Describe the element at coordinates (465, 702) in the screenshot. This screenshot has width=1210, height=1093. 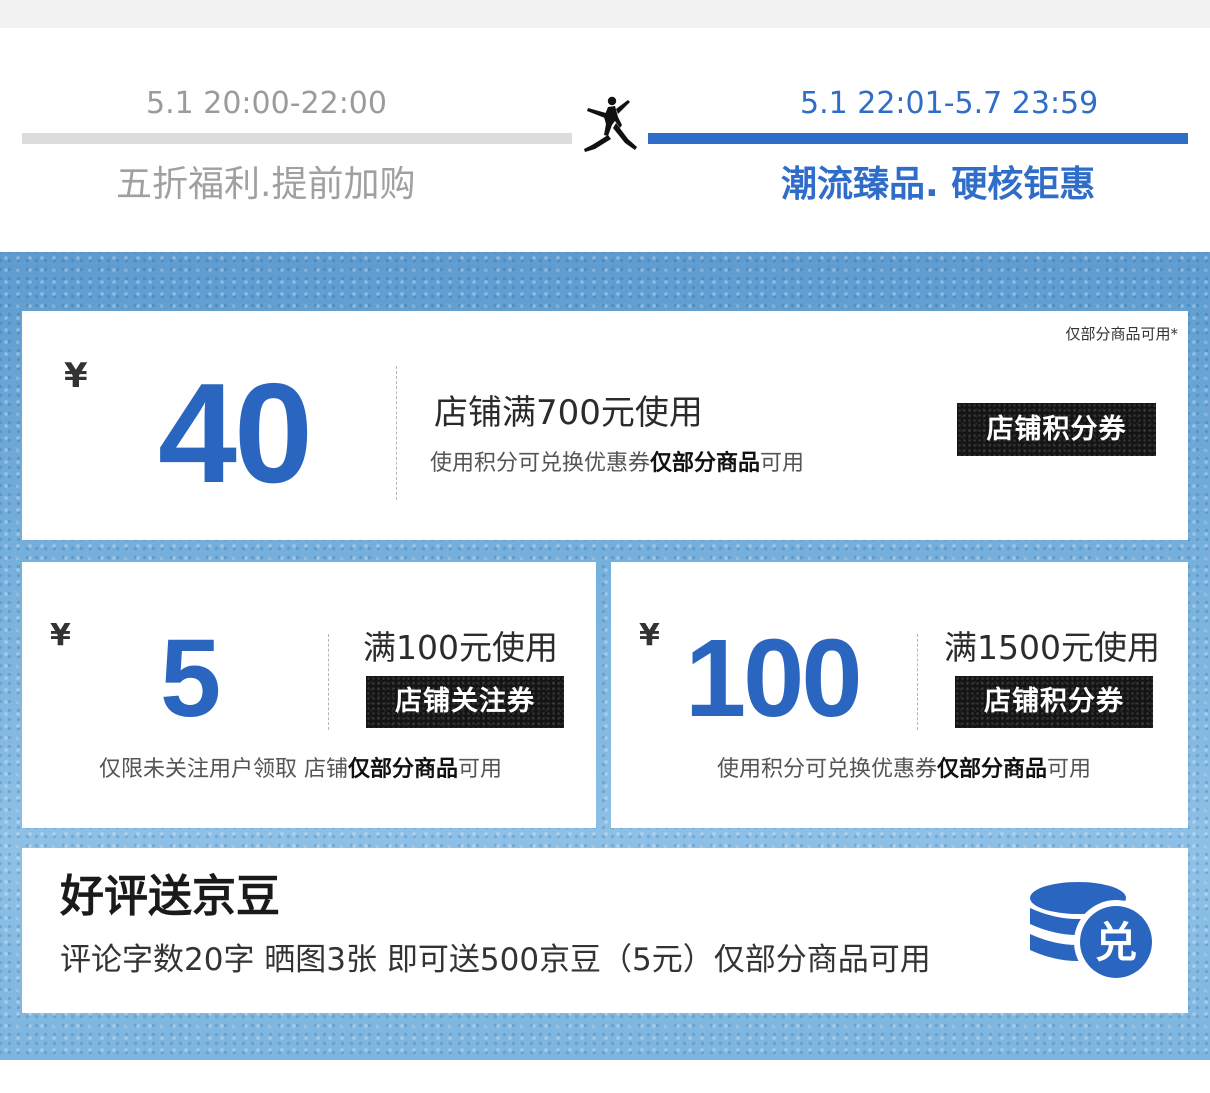
I see `coupon-badge: 店铺关注券` at that location.